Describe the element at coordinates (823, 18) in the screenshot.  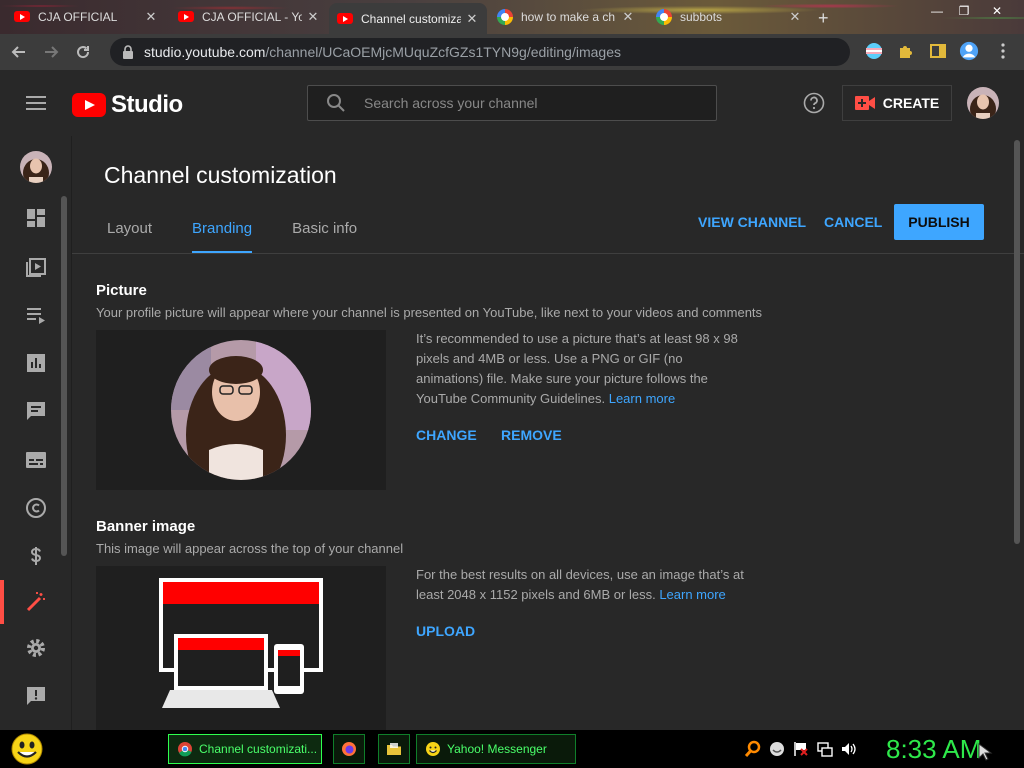
I see `new-tab-icon: +` at that location.